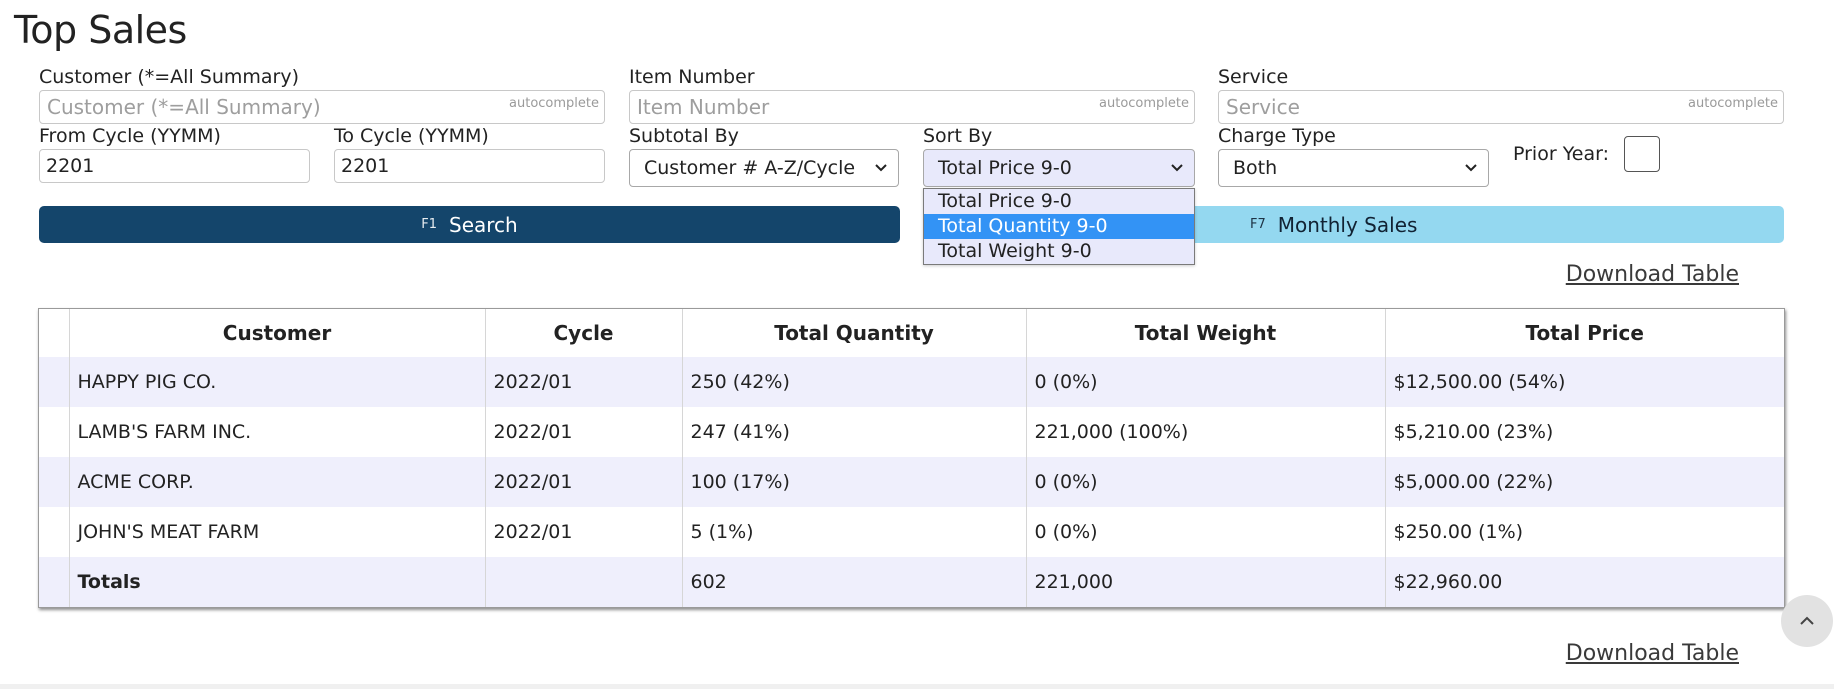 Image resolution: width=1834 pixels, height=689 pixels. I want to click on scroll-to-top-button, so click(1807, 621).